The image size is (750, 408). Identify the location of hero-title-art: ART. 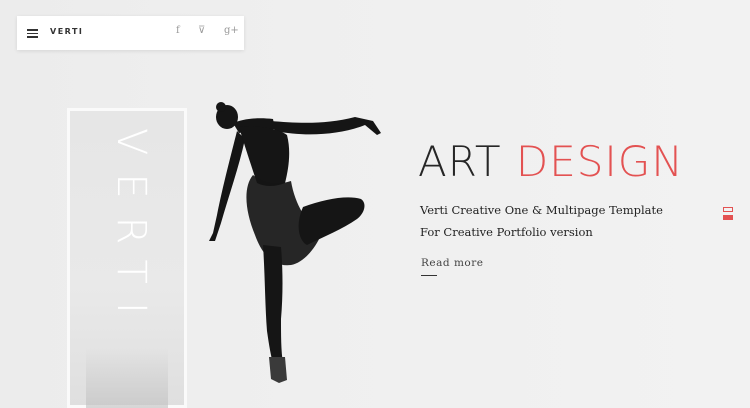
(460, 161).